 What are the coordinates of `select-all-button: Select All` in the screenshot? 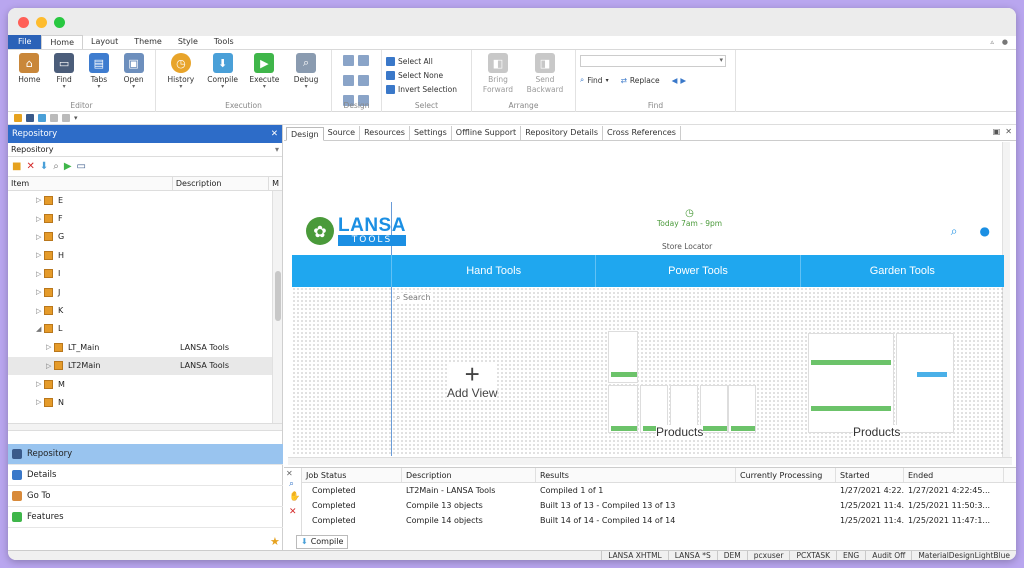 It's located at (421, 61).